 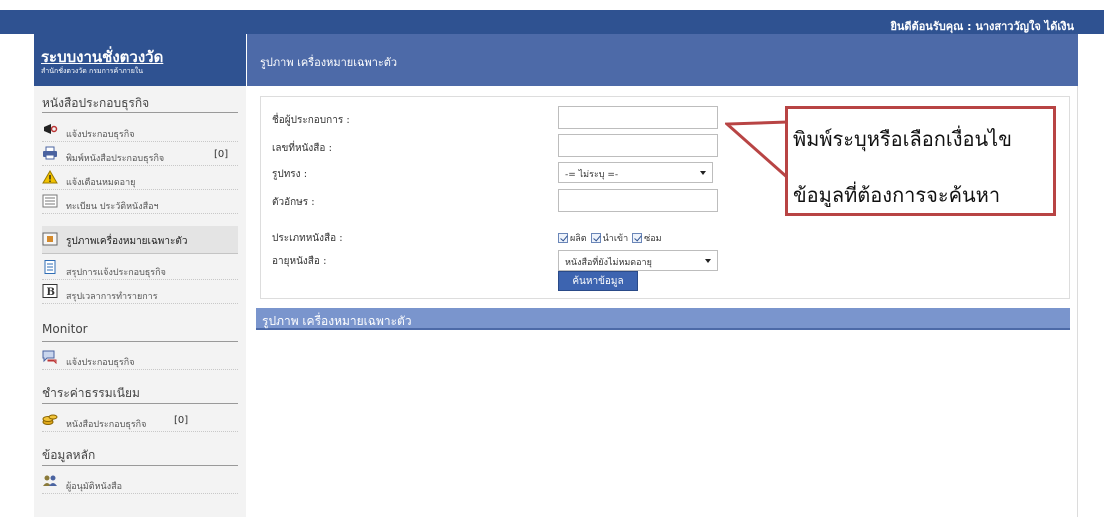 I want to click on checkbox-manufacture: ผลิต, so click(x=572, y=238).